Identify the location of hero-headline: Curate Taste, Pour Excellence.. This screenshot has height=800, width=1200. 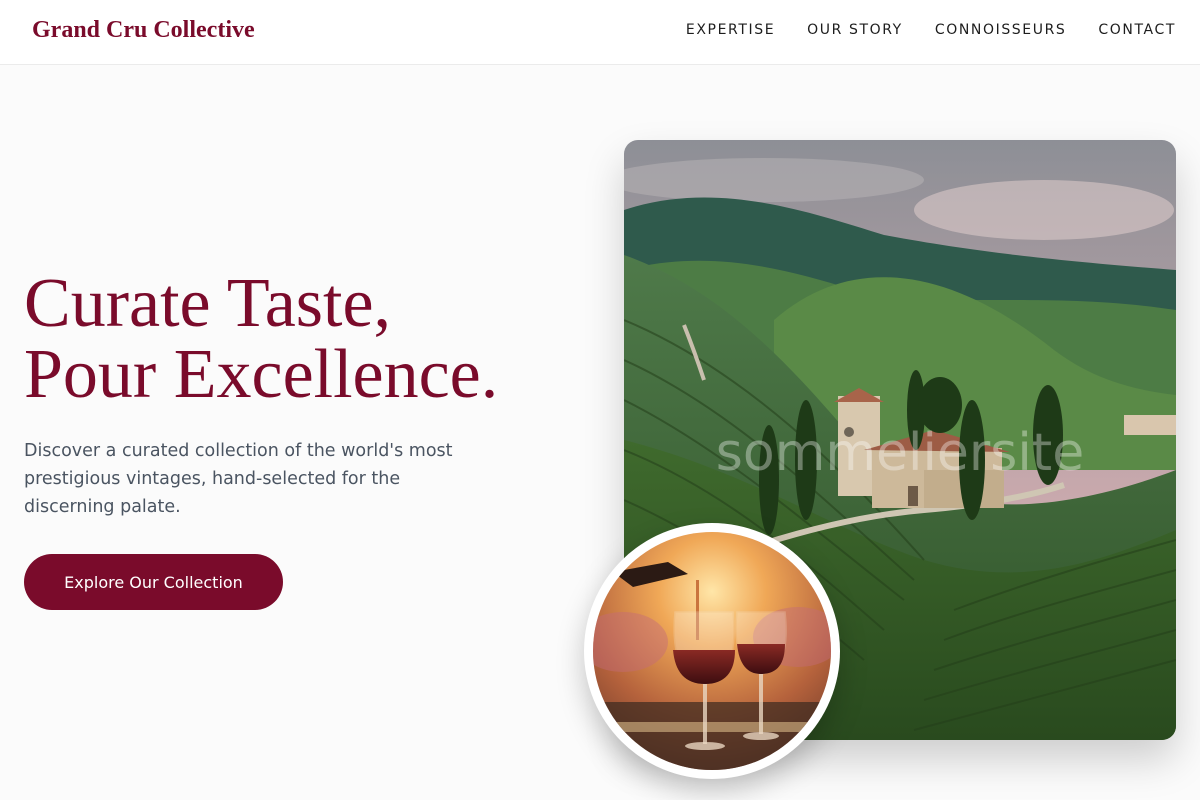
(261, 339).